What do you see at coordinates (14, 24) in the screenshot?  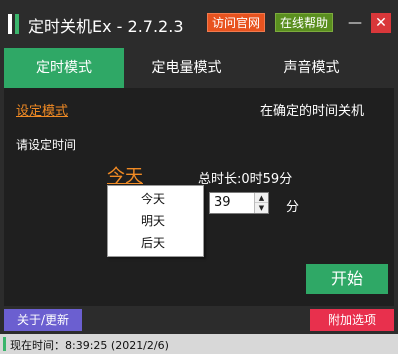 I see `app-icon` at bounding box center [14, 24].